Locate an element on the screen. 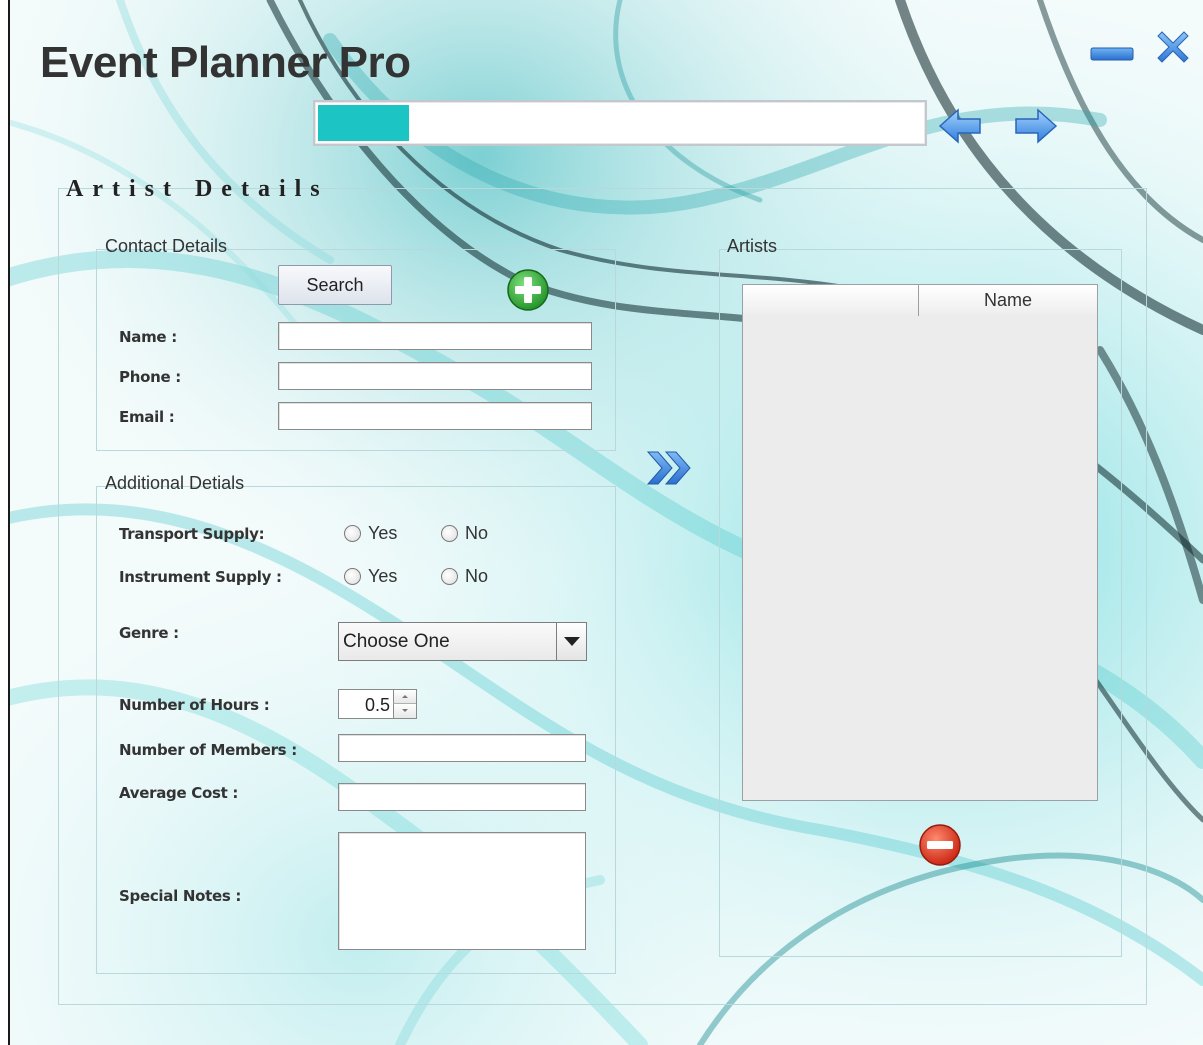 The height and width of the screenshot is (1045, 1203). app-title: Event Planner Pro is located at coordinates (225, 62).